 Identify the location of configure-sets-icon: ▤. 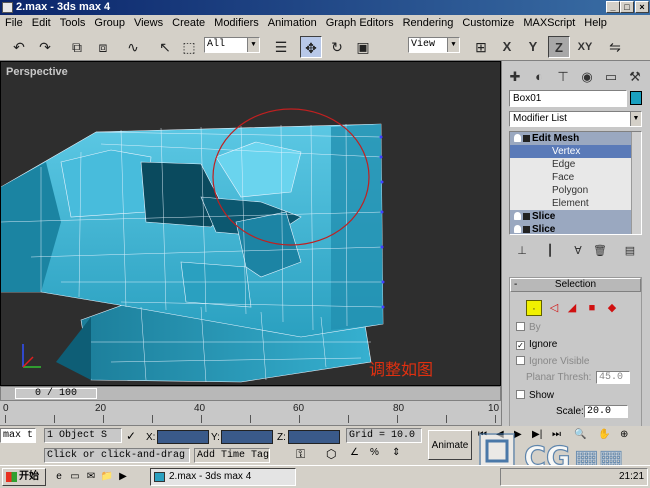
(630, 251).